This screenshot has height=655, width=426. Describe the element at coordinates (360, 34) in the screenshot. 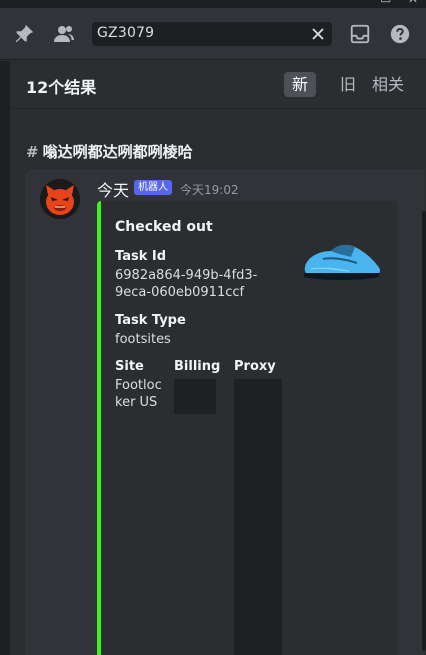

I see `inbox-icon` at that location.